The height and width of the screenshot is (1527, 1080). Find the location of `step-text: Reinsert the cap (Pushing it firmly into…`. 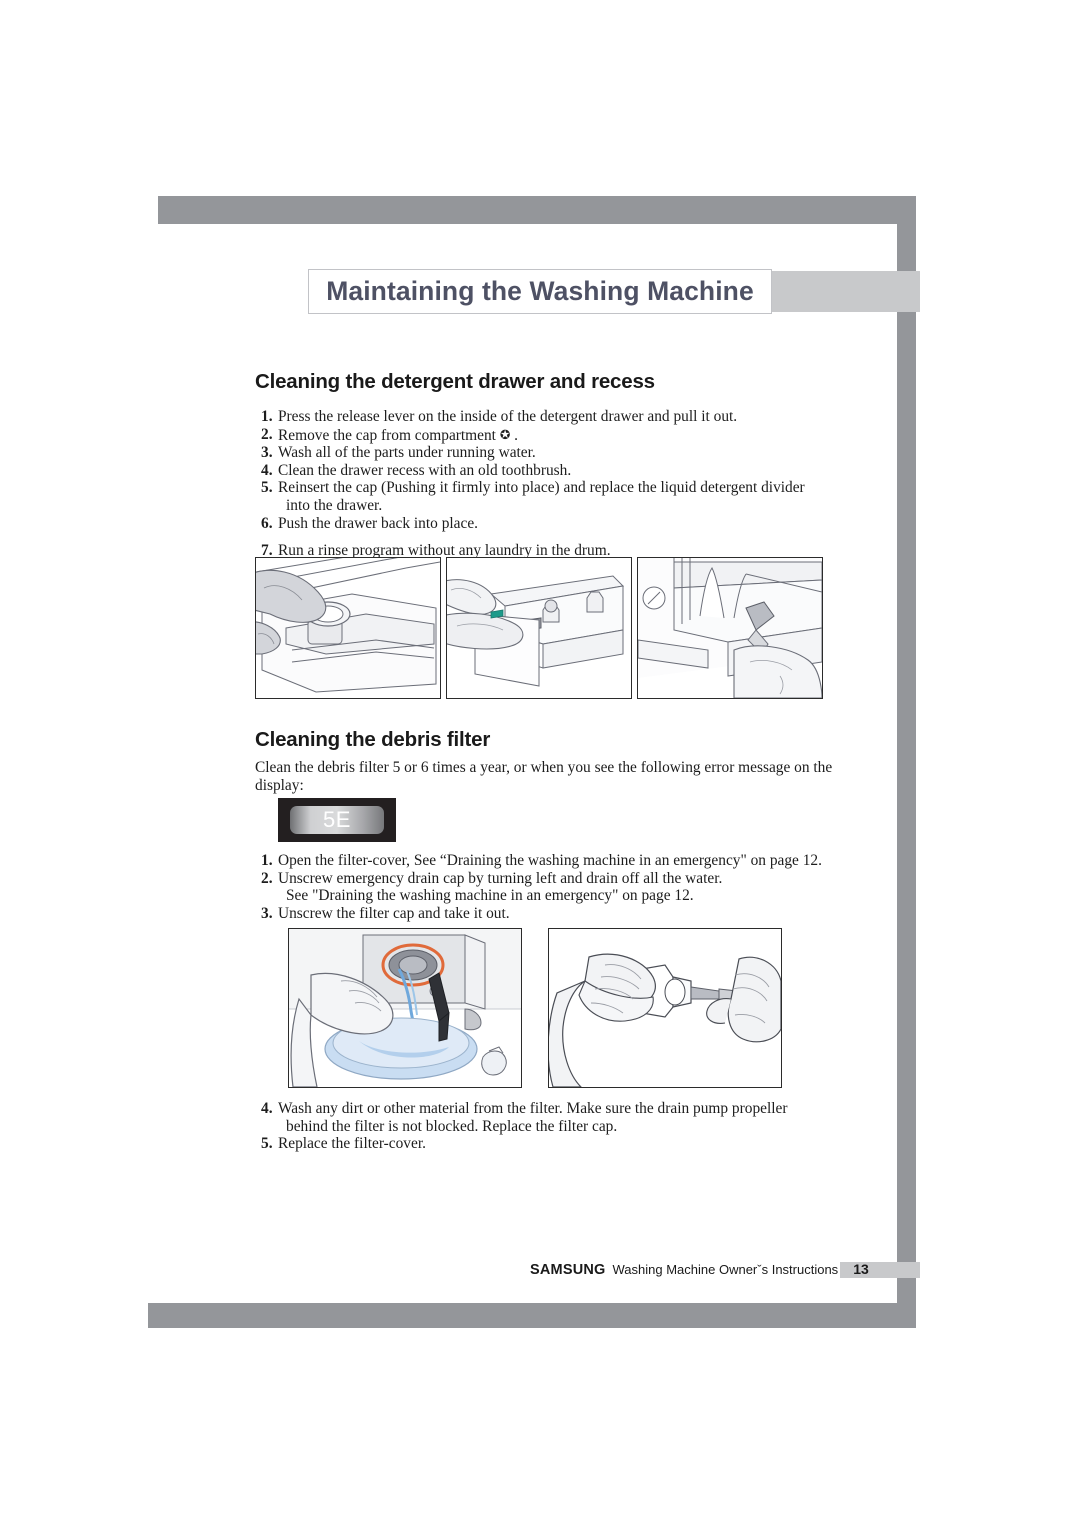

step-text: Reinsert the cap (Pushing it firmly into… is located at coordinates (541, 488).